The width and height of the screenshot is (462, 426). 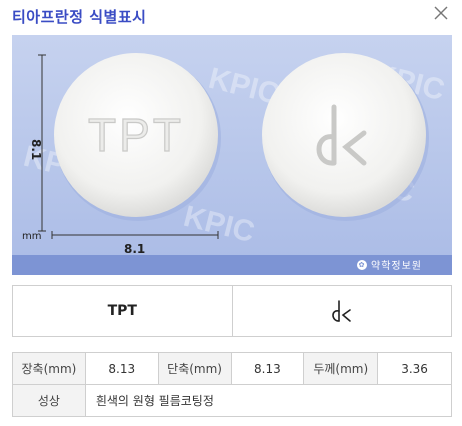 I want to click on long-axis-value: 8.13, so click(x=121, y=368).